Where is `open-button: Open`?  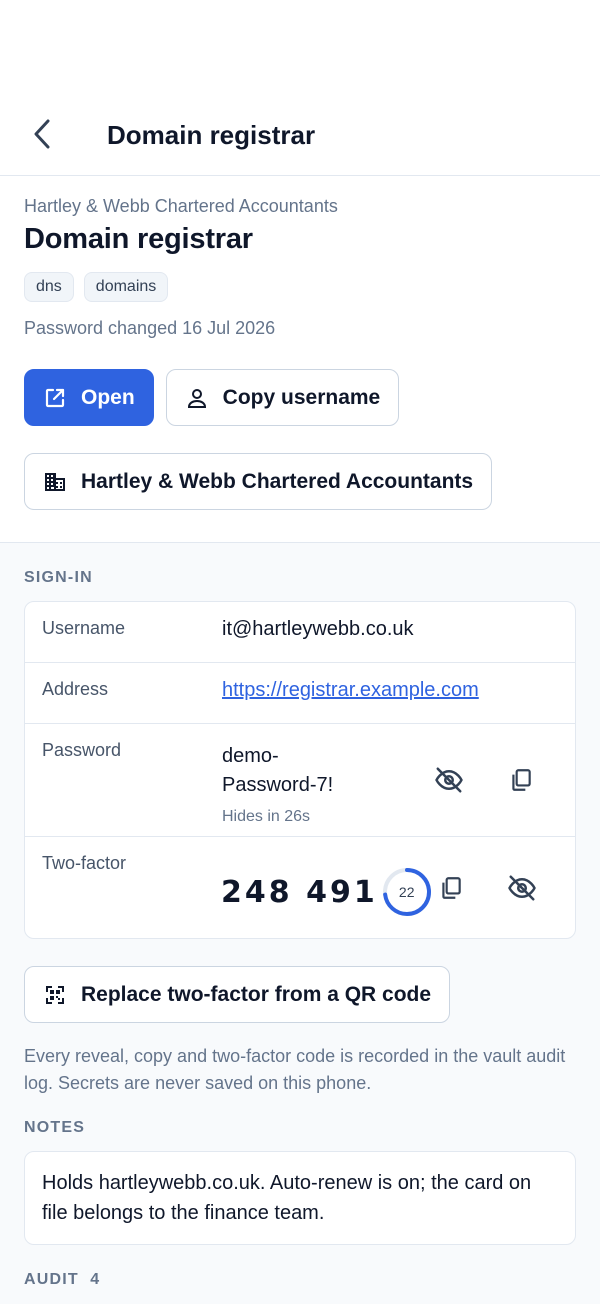
open-button: Open is located at coordinates (89, 397).